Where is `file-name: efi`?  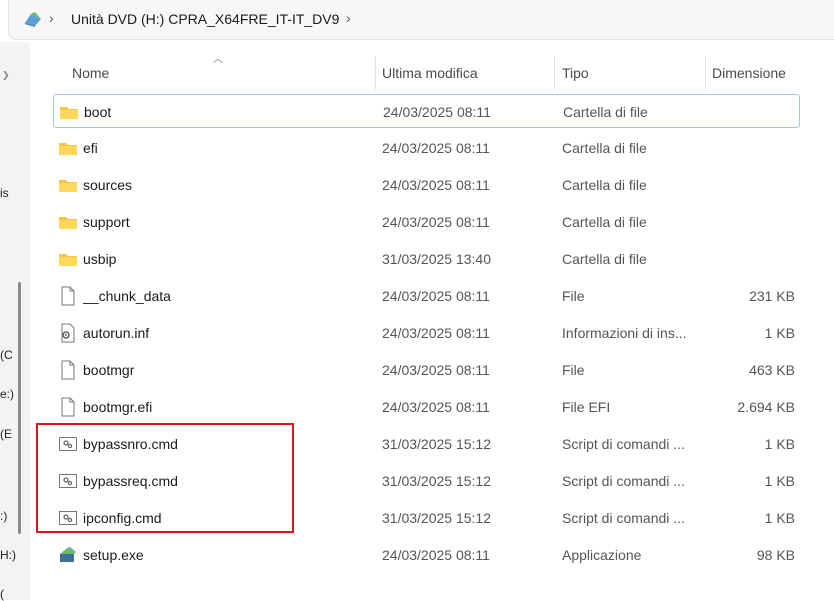
file-name: efi is located at coordinates (90, 148).